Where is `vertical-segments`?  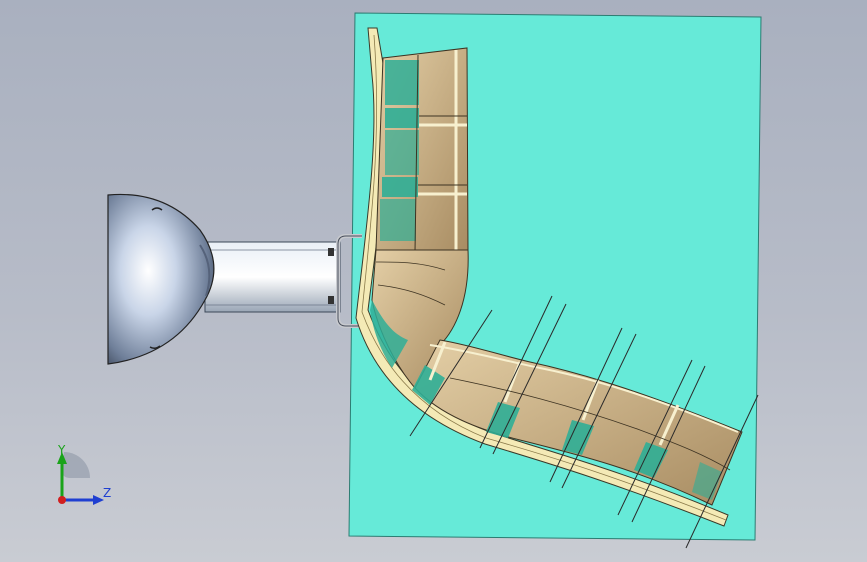
vertical-segments is located at coordinates (422, 150).